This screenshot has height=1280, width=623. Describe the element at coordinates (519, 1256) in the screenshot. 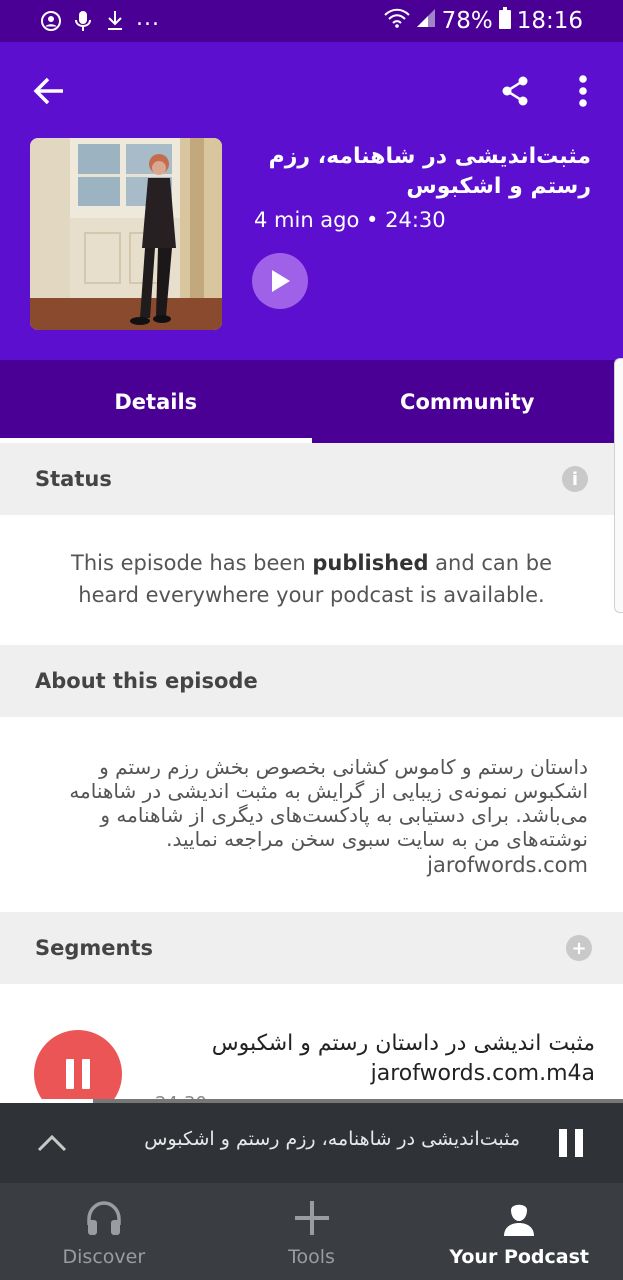

I see `nav-your-podcast-label: Your Podcast` at that location.